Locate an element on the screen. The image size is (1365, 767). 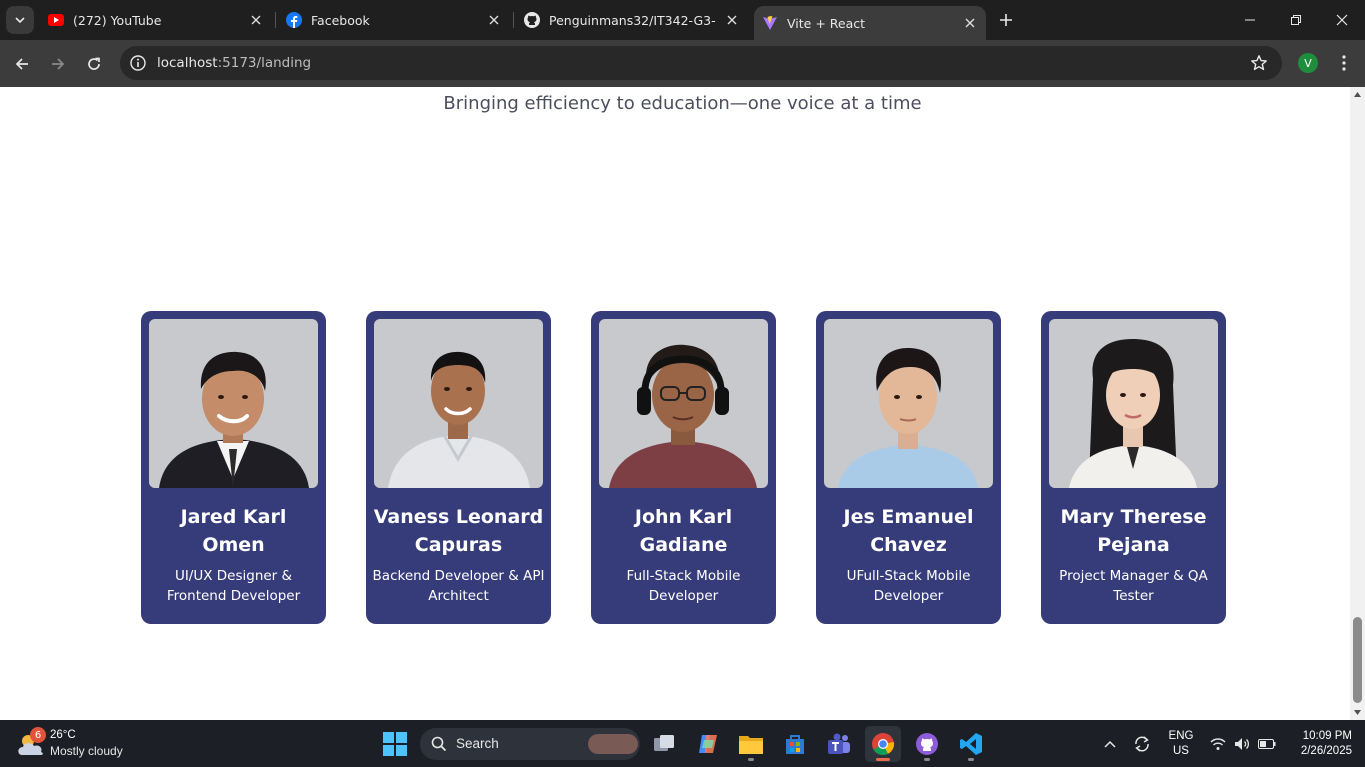
teams-button is located at coordinates (839, 744).